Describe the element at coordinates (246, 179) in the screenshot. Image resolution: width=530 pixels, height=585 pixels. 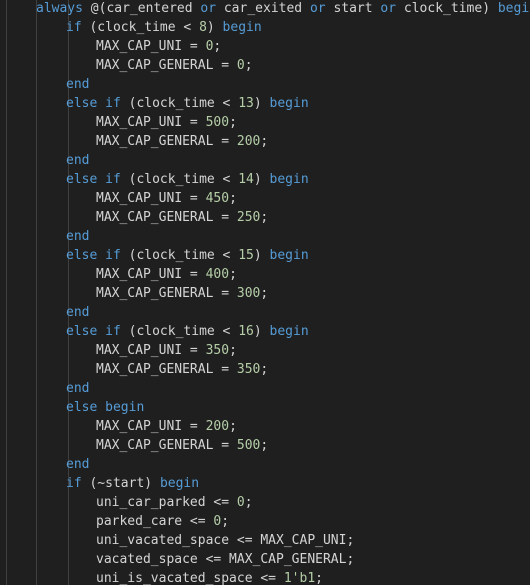
I see `code-token: 14` at that location.